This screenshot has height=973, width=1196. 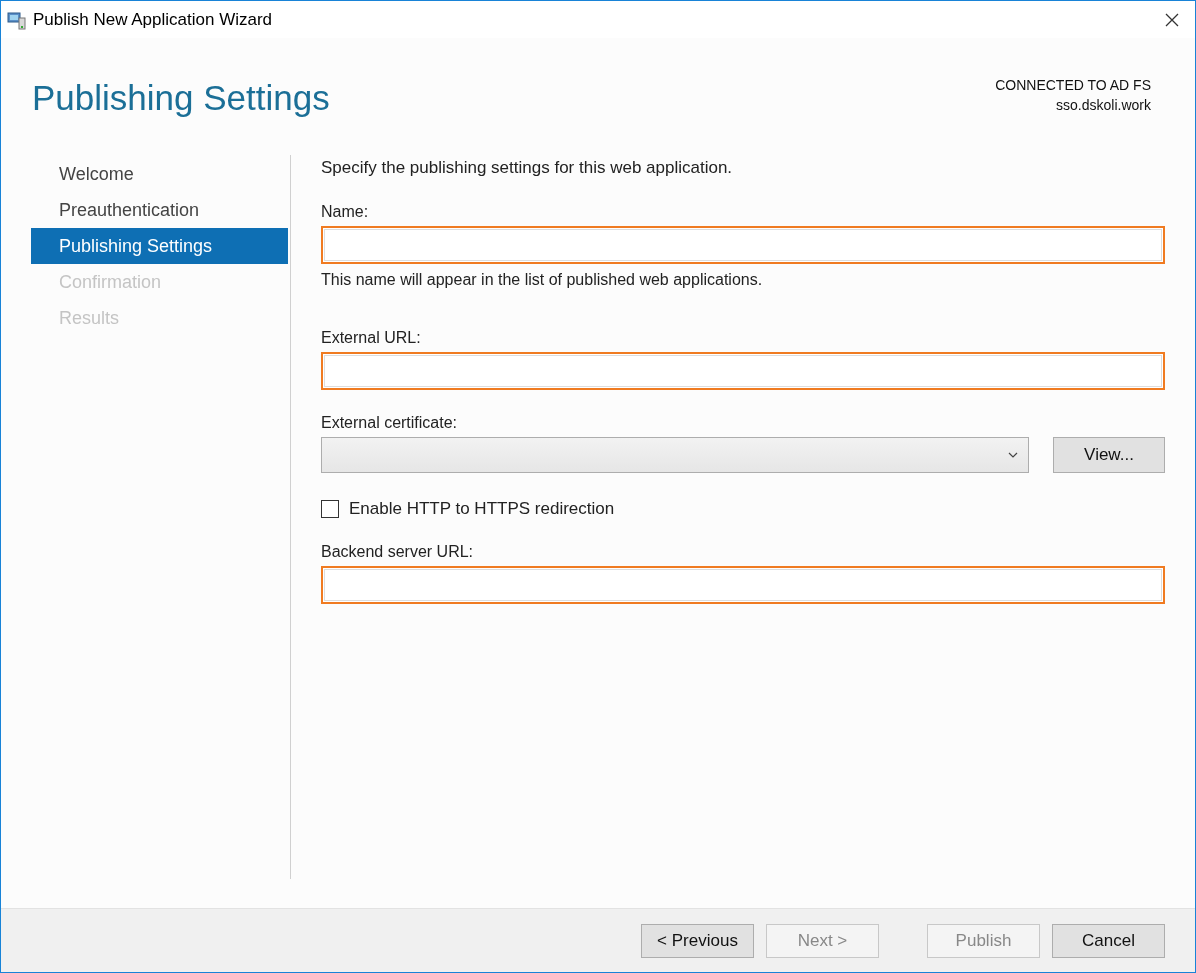 What do you see at coordinates (1108, 940) in the screenshot?
I see `wizard-button: Cancel` at bounding box center [1108, 940].